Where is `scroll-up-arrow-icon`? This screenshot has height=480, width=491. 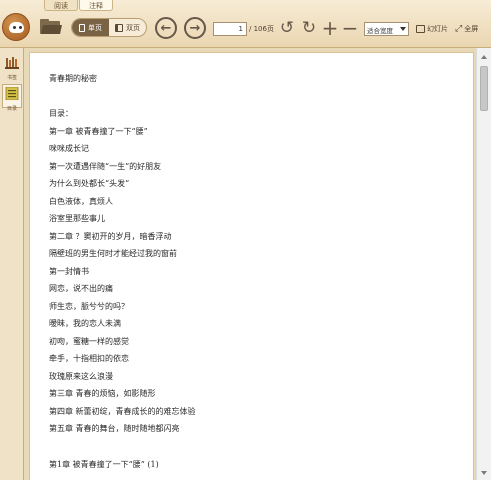 scroll-up-arrow-icon is located at coordinates (484, 57).